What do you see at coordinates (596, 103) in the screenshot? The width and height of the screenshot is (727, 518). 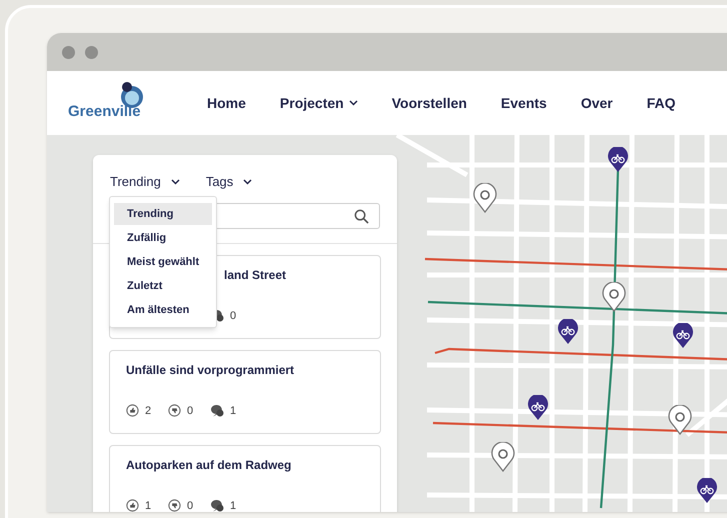 I see `nav-link: Over` at bounding box center [596, 103].